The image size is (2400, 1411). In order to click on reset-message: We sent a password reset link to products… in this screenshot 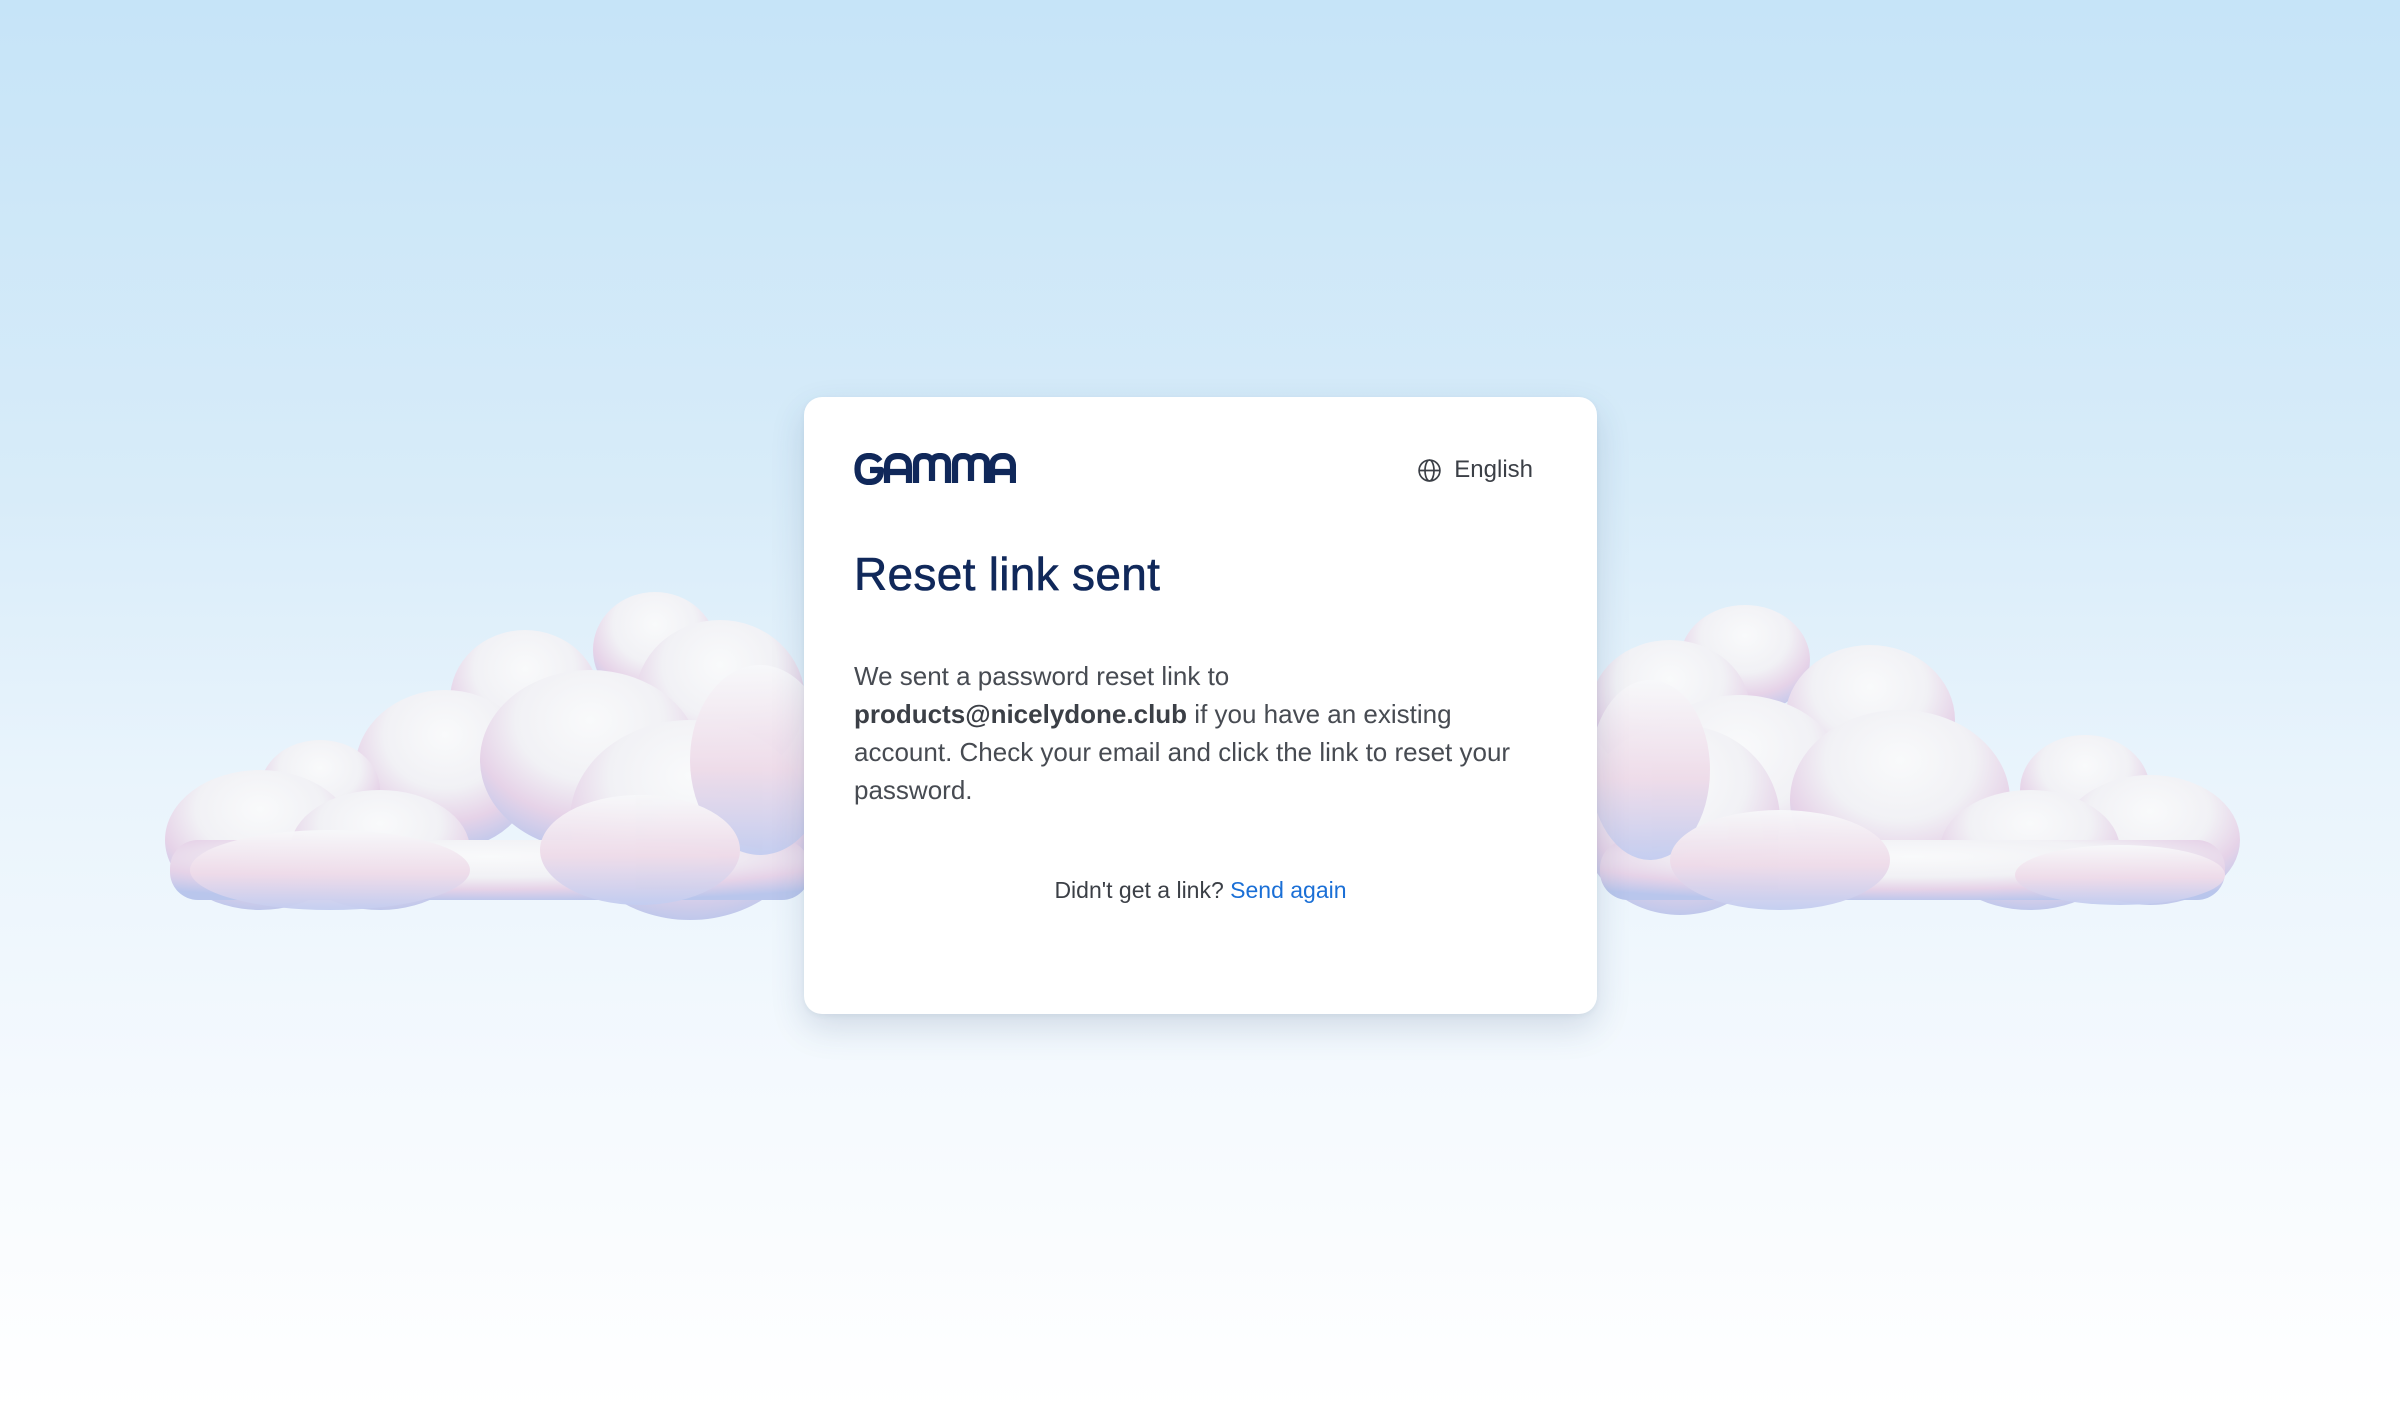, I will do `click(1204, 733)`.